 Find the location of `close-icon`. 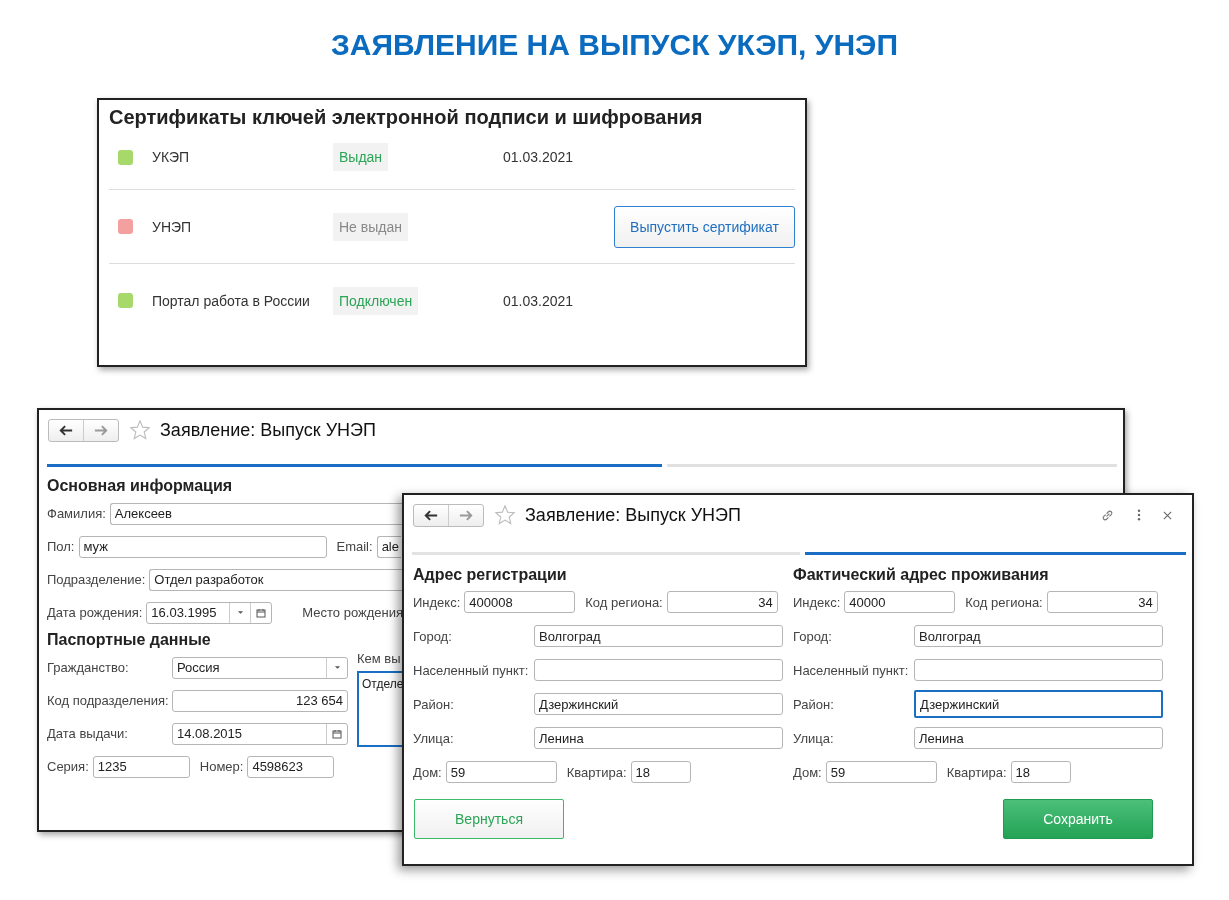

close-icon is located at coordinates (1167, 515).